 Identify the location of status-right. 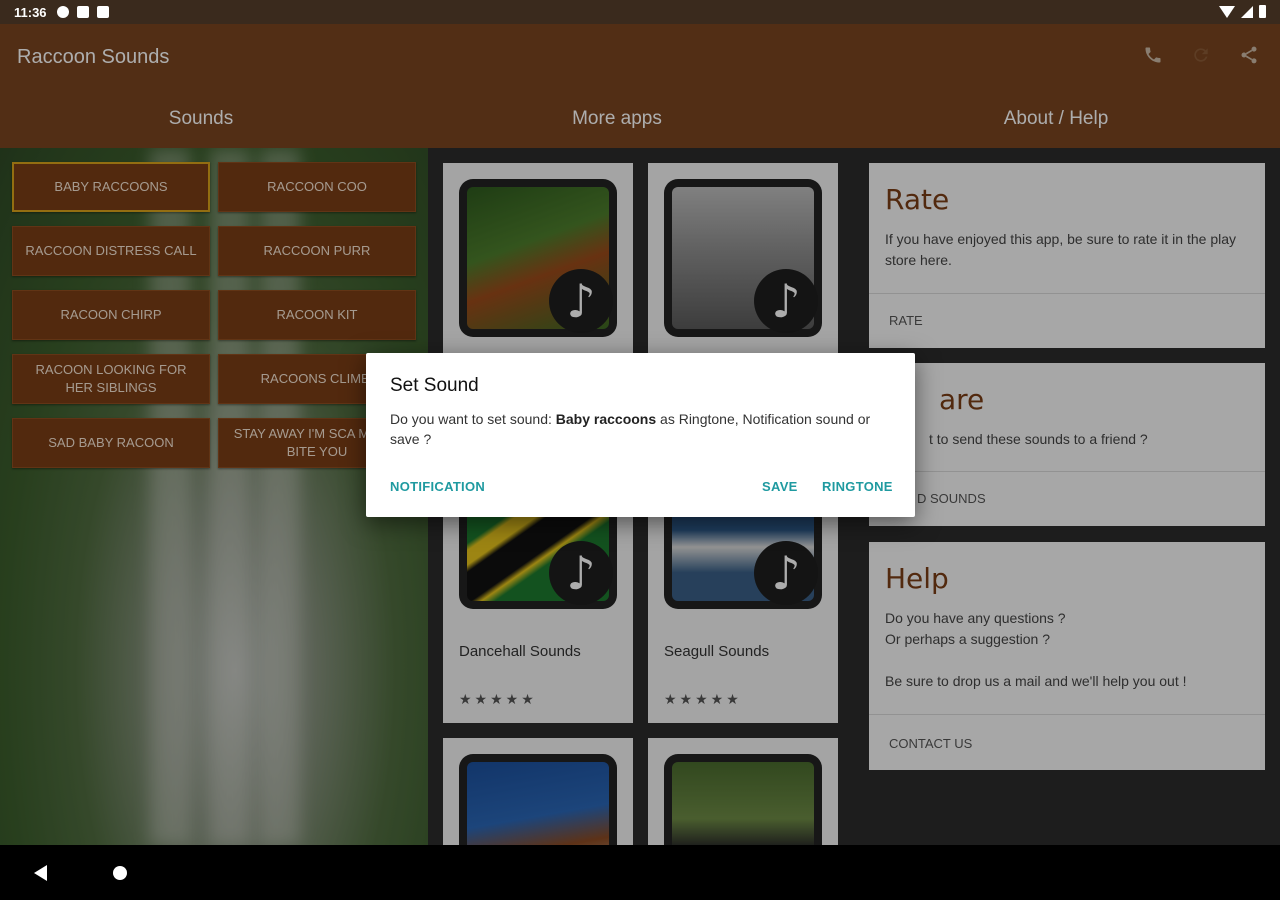
(1242, 11).